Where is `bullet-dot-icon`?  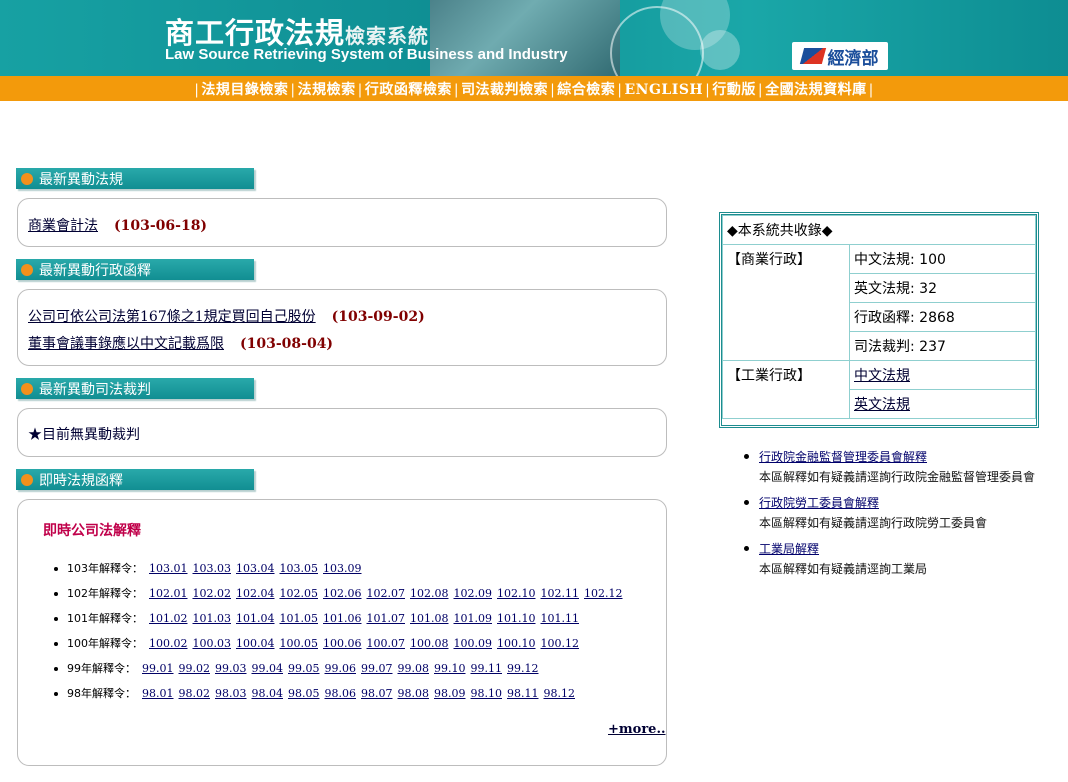 bullet-dot-icon is located at coordinates (27, 178).